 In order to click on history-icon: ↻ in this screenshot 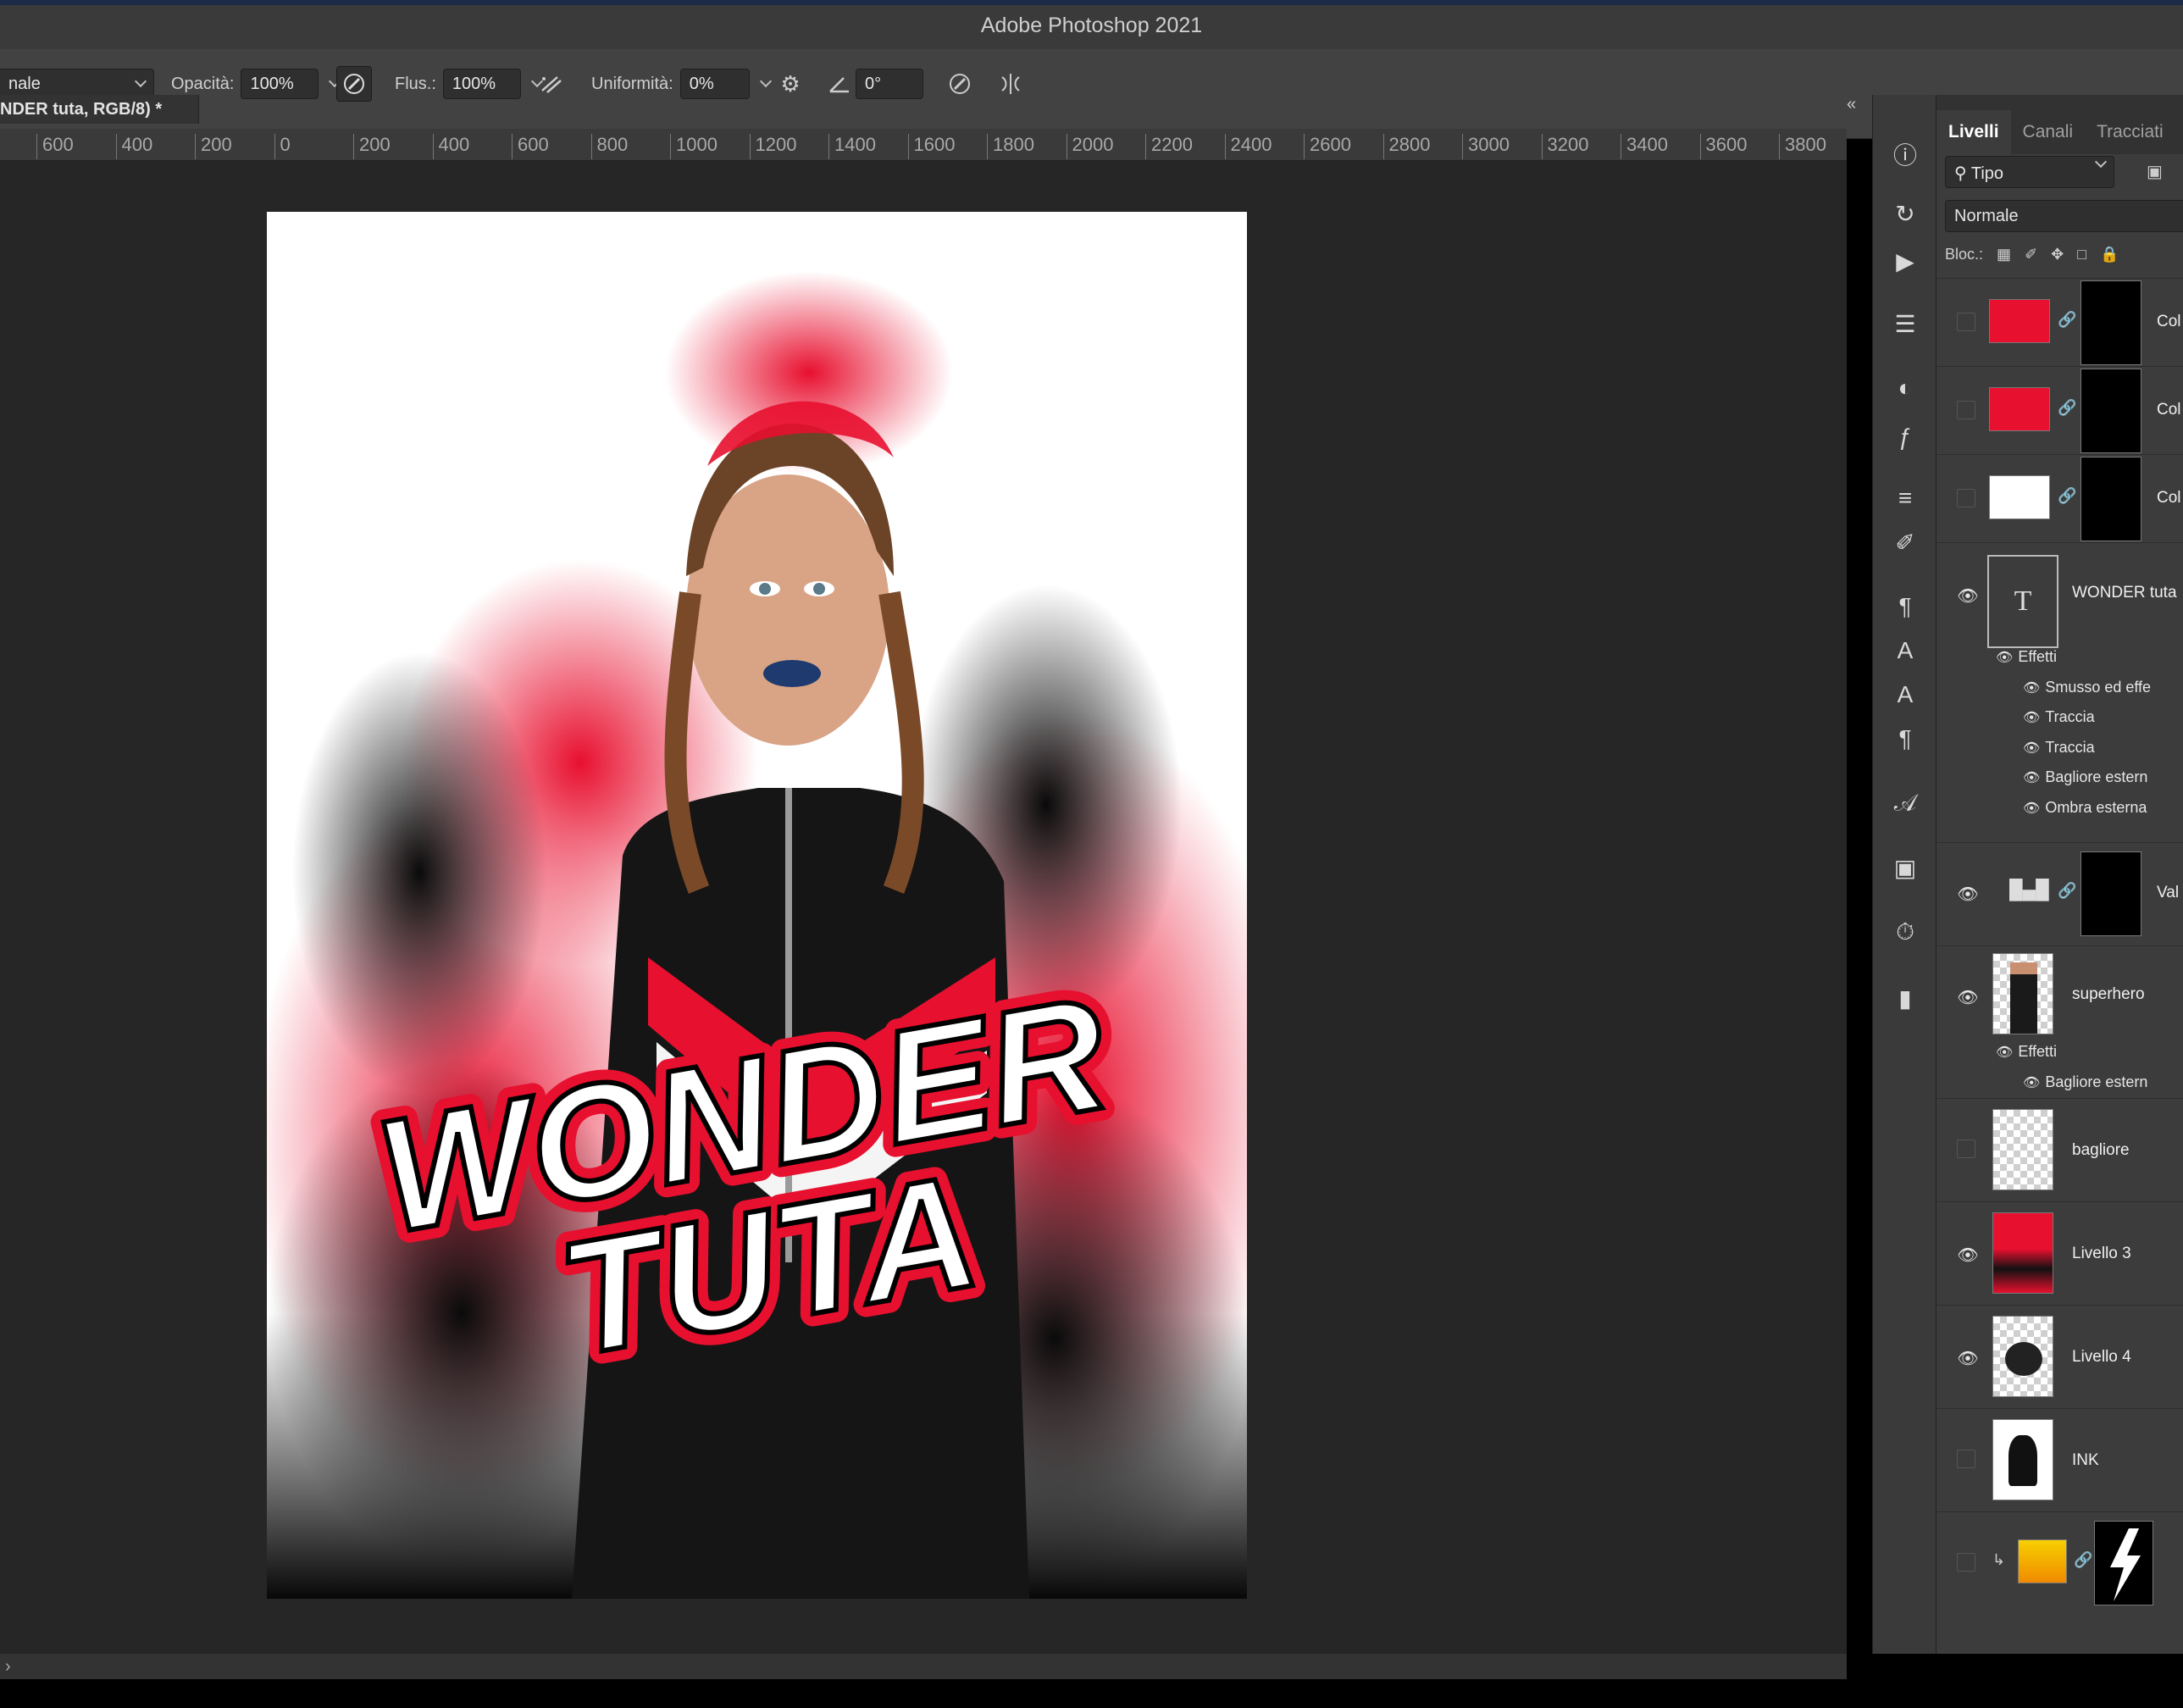, I will do `click(1905, 213)`.